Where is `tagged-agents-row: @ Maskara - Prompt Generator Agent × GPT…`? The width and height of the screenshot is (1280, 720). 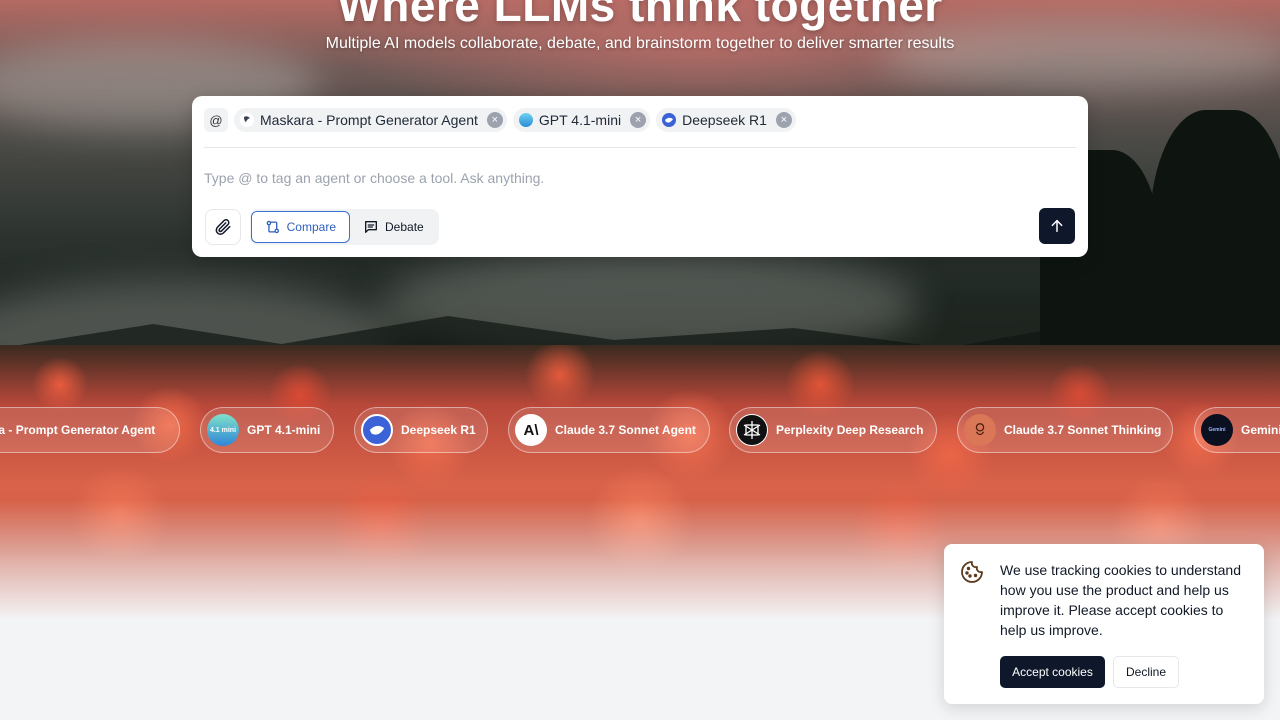 tagged-agents-row: @ Maskara - Prompt Generator Agent × GPT… is located at coordinates (640, 128).